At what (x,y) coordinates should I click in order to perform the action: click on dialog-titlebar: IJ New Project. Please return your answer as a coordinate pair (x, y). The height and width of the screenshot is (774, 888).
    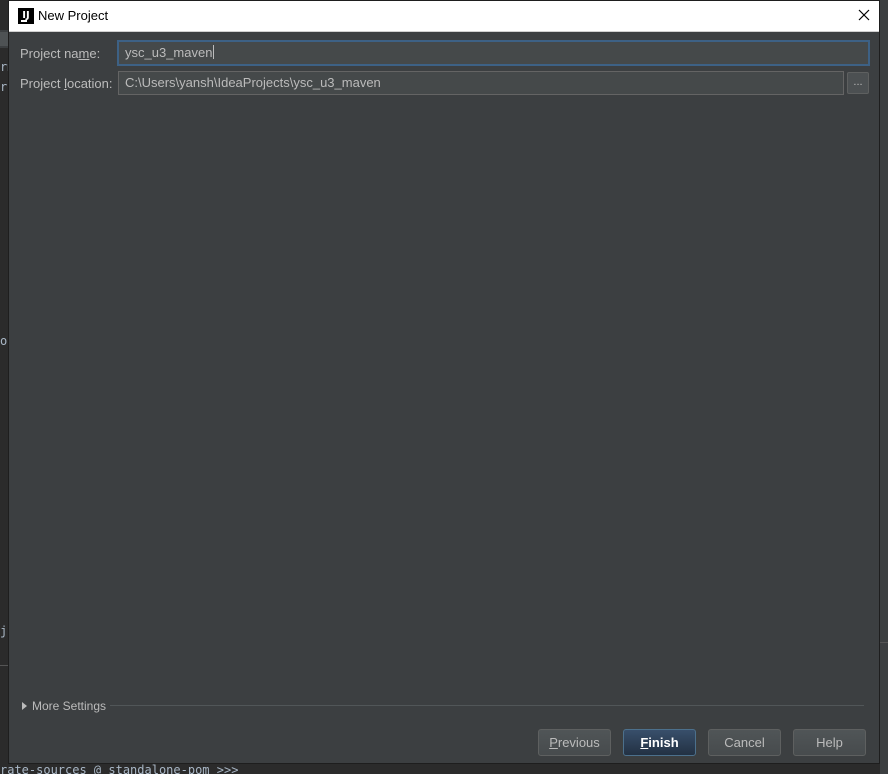
    Looking at the image, I should click on (444, 16).